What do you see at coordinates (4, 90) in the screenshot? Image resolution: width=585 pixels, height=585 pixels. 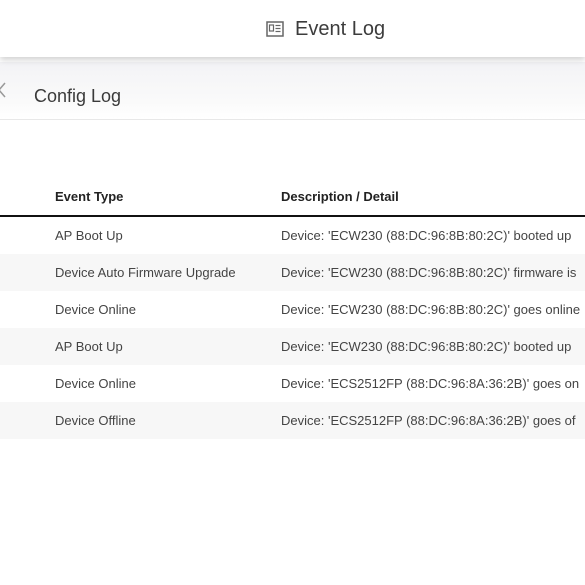 I see `chevron-left-icon` at bounding box center [4, 90].